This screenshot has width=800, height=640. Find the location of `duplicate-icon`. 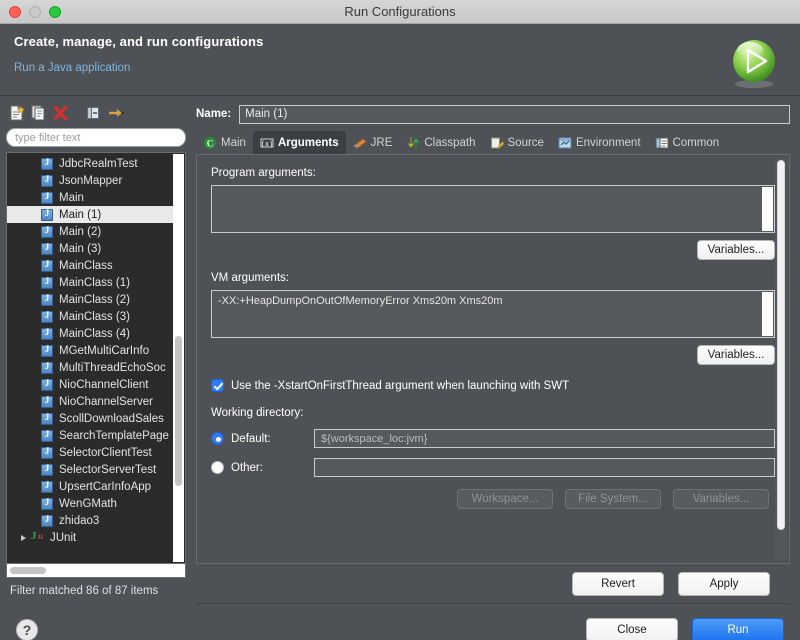

duplicate-icon is located at coordinates (38, 113).